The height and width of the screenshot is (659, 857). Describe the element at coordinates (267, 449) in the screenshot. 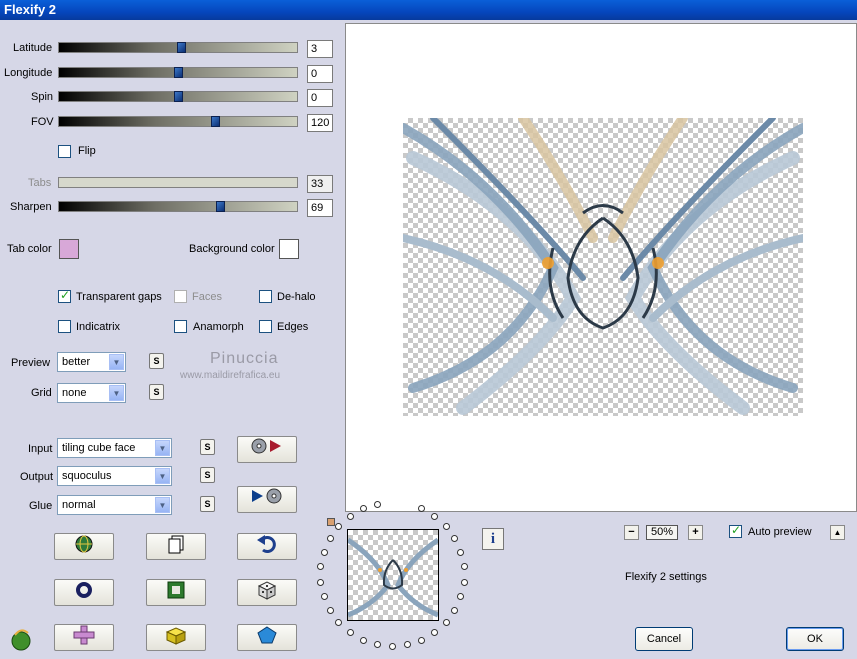

I see `load-input-button` at that location.